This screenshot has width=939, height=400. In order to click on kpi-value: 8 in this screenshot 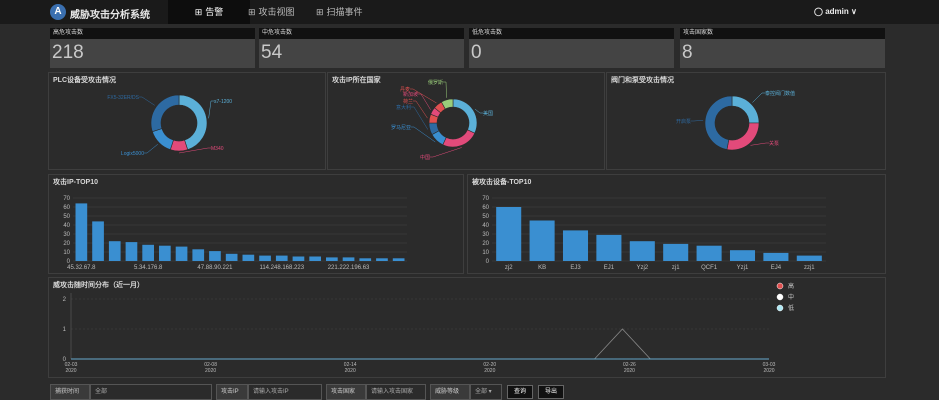, I will do `click(687, 52)`.